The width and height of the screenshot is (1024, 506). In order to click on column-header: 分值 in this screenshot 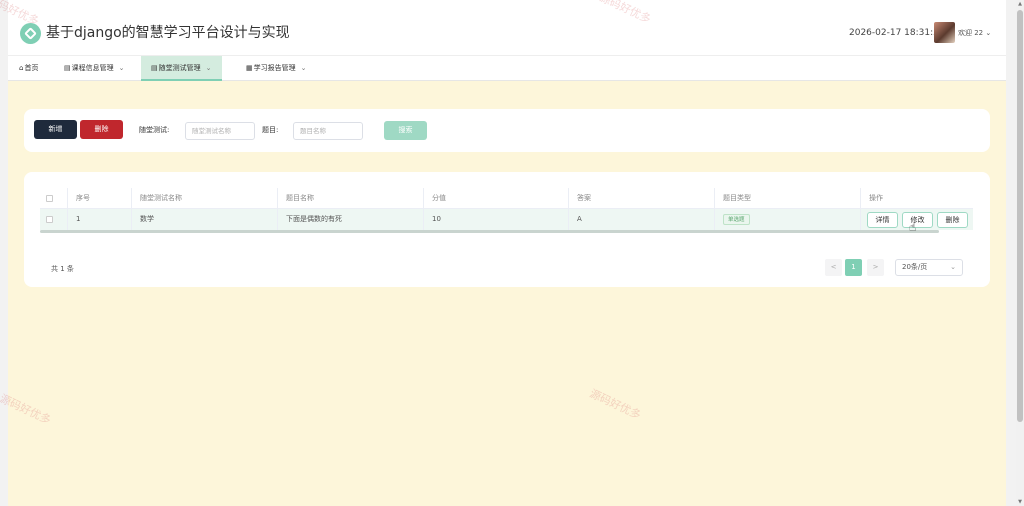, I will do `click(495, 198)`.